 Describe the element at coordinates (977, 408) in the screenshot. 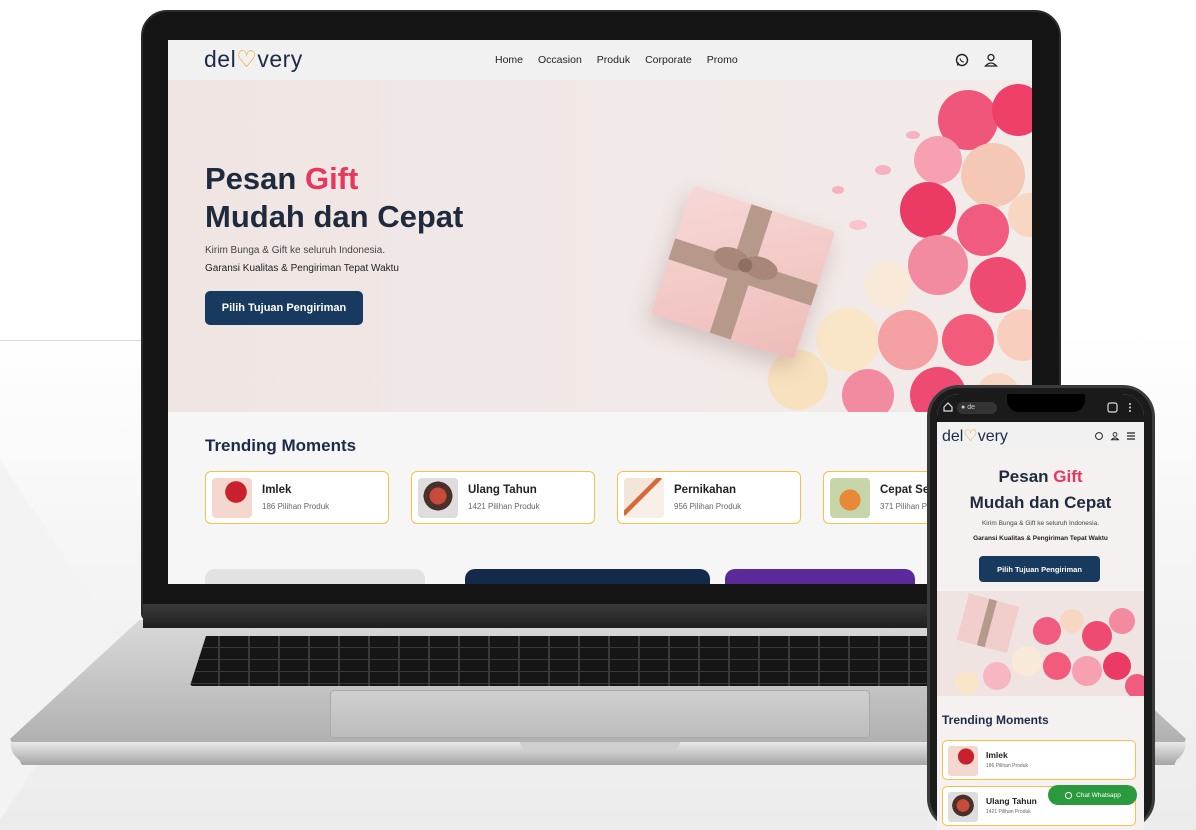

I see `url-bar: ● de` at that location.